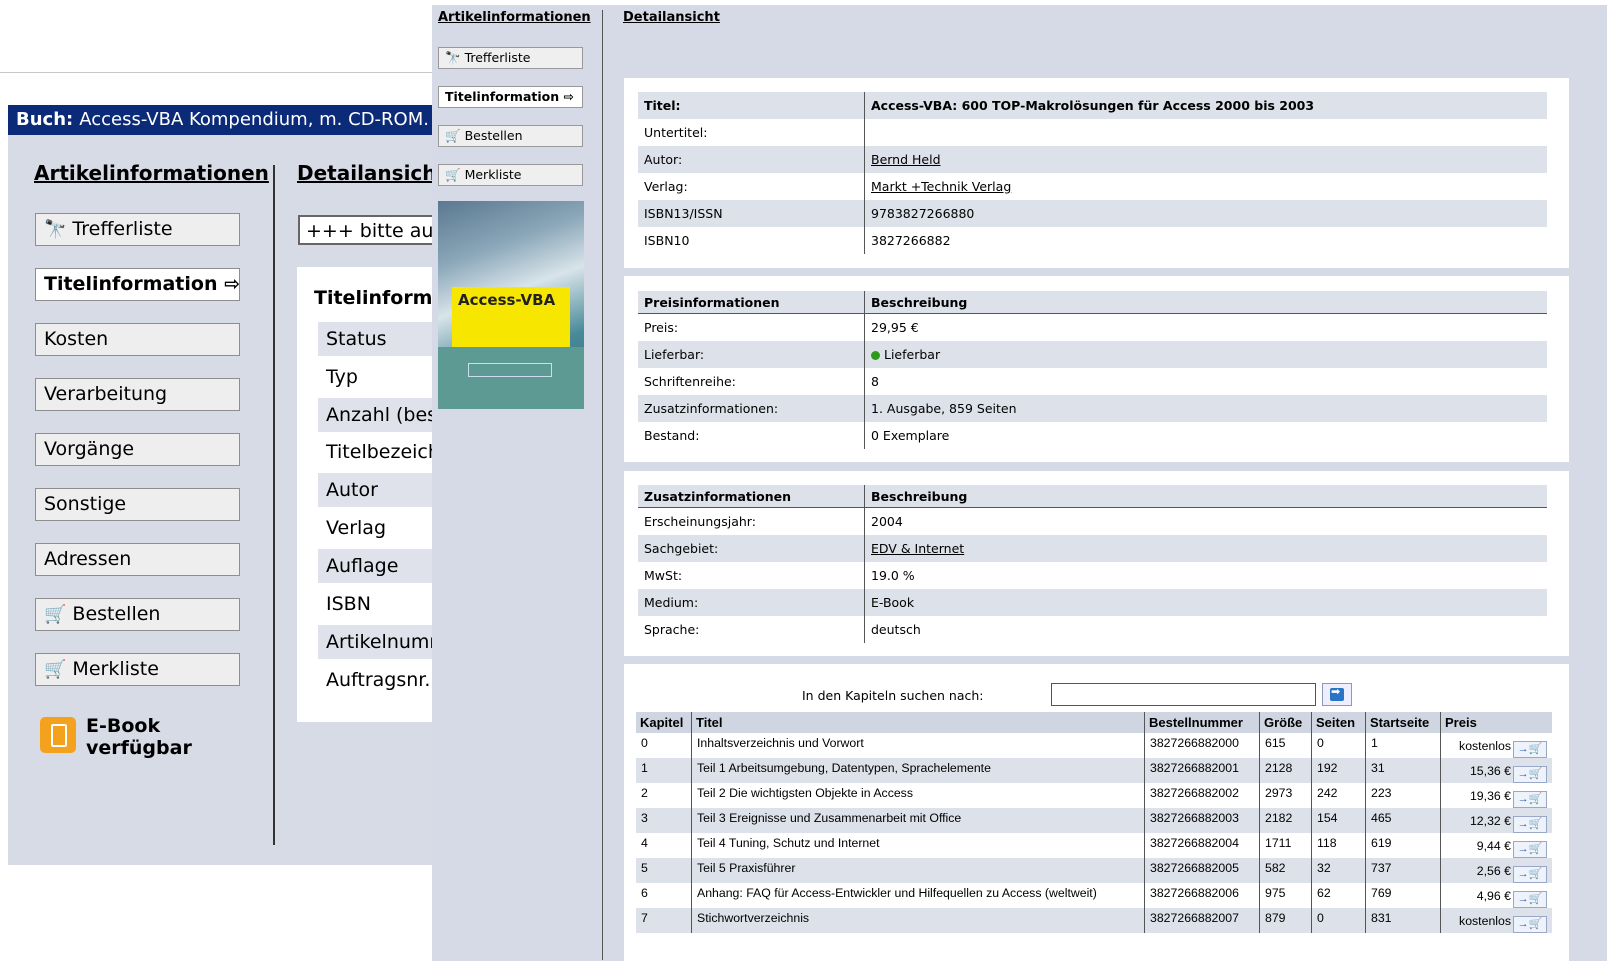  Describe the element at coordinates (137, 504) in the screenshot. I see `sonstige-button: Sonstige` at that location.